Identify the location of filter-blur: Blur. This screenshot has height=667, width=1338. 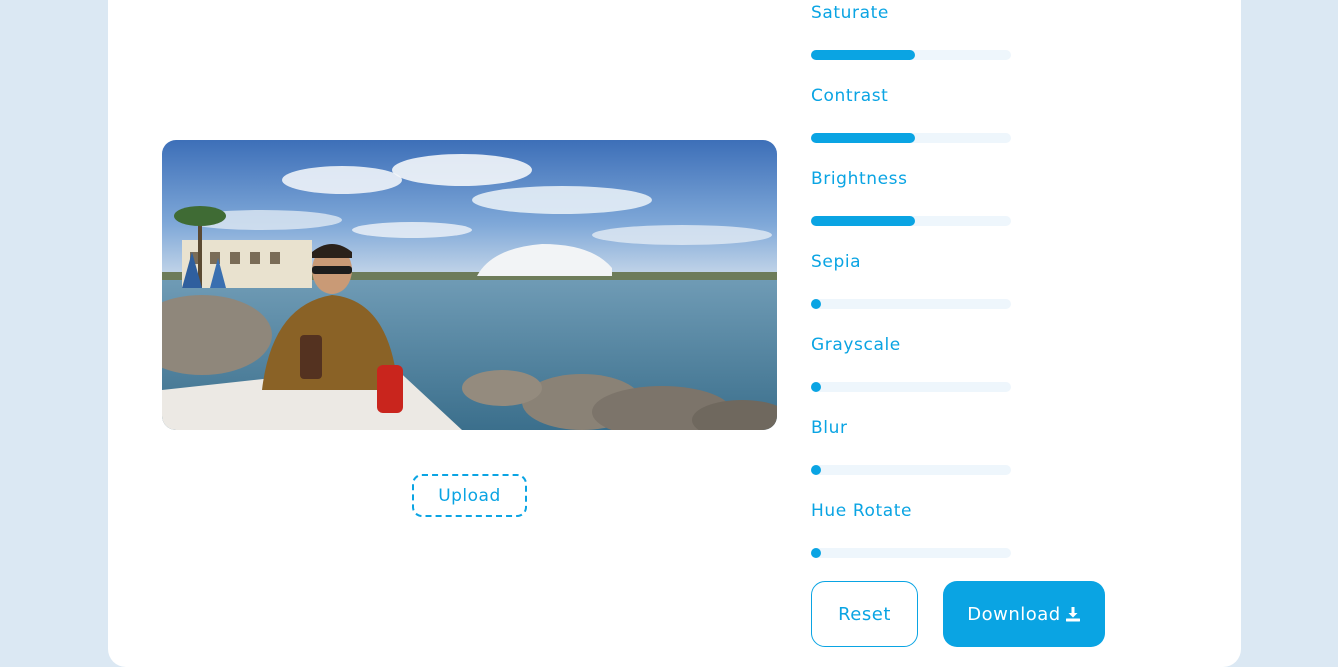
(921, 448).